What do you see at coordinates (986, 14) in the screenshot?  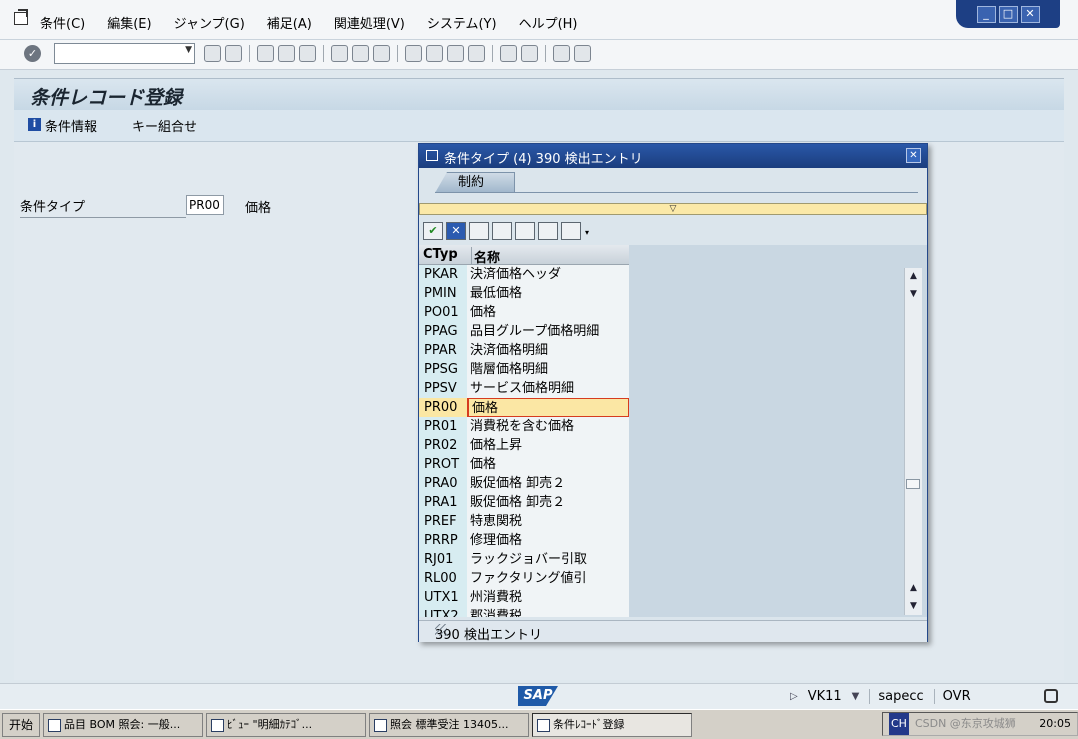 I see `minimize-icon: _` at bounding box center [986, 14].